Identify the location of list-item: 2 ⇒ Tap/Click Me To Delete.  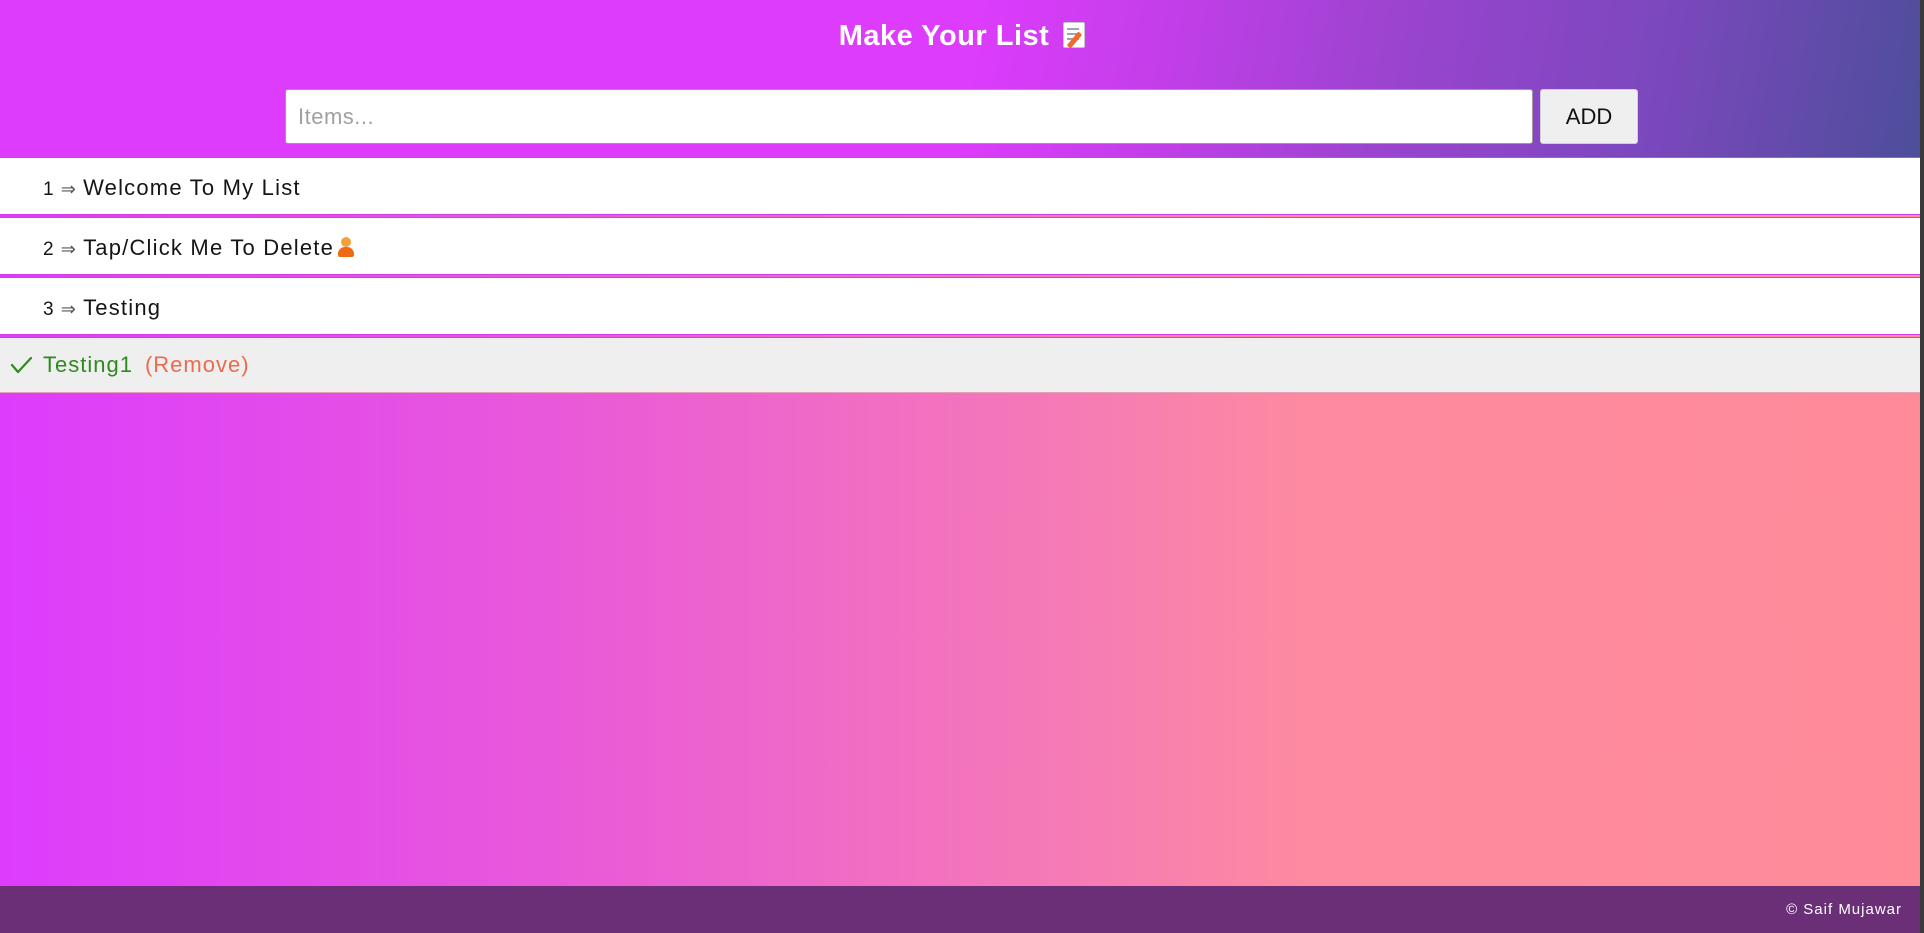
(962, 246).